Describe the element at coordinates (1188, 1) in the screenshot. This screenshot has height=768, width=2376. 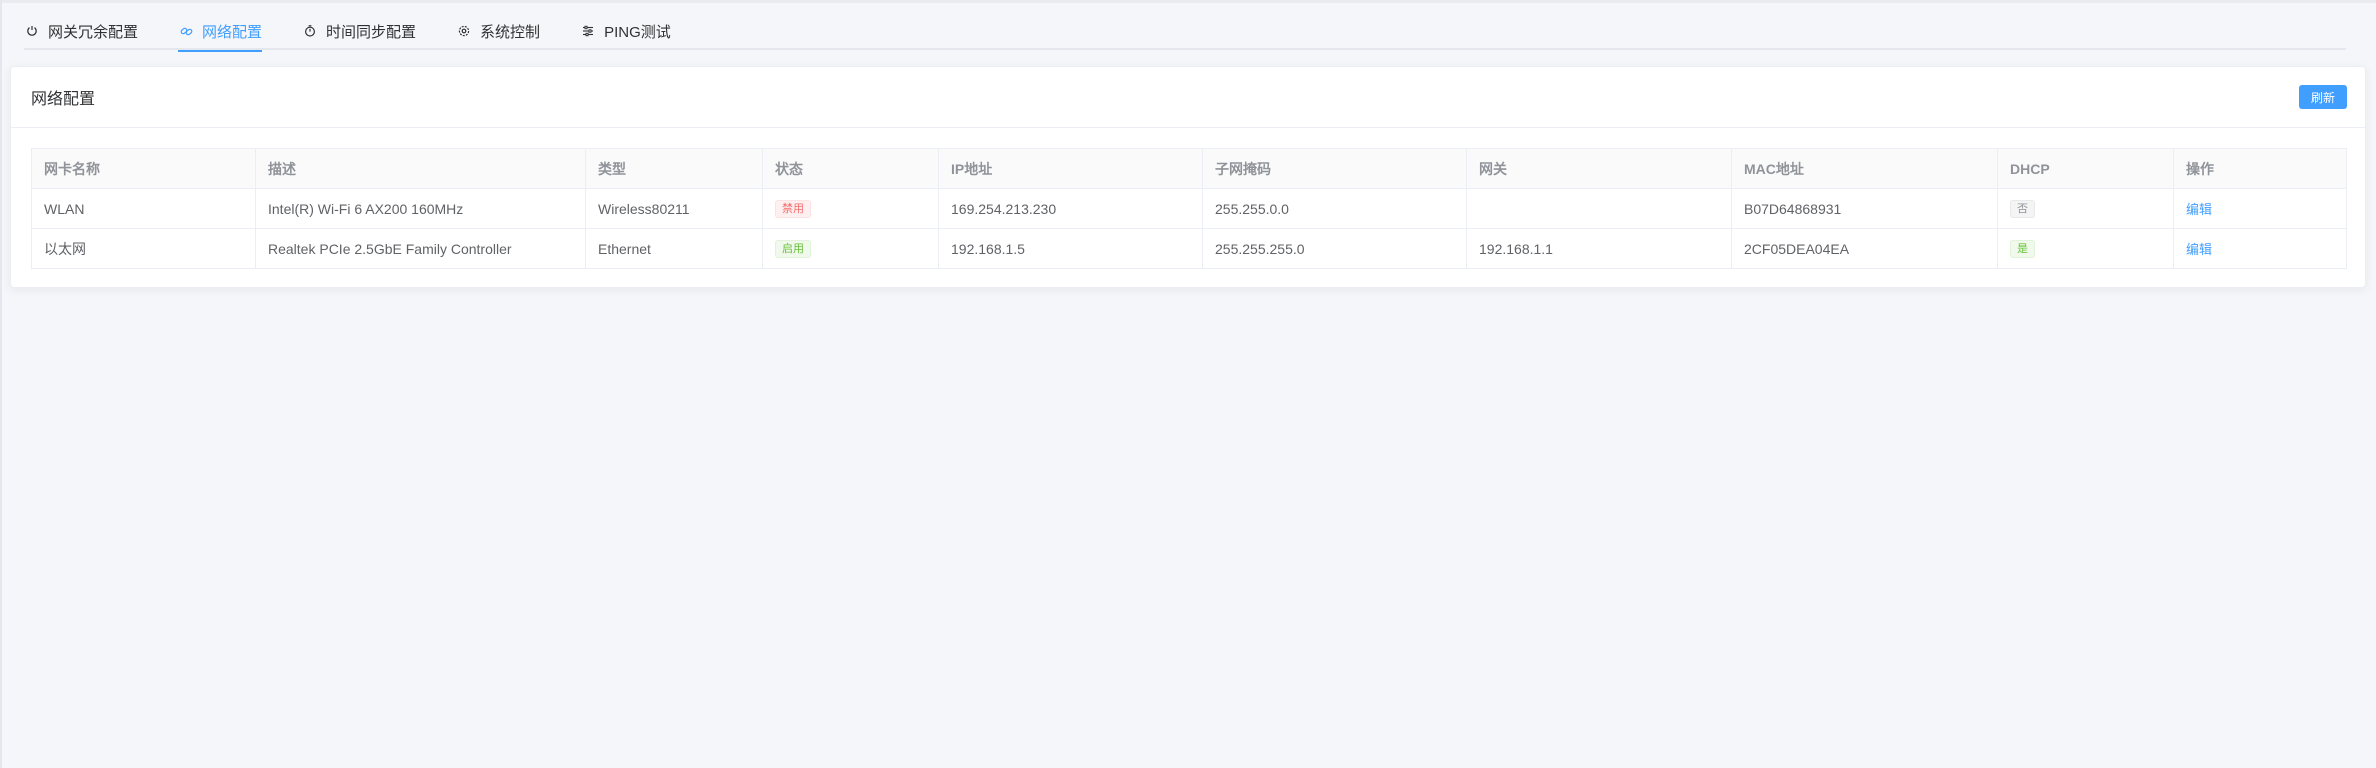
I see `top-border` at that location.